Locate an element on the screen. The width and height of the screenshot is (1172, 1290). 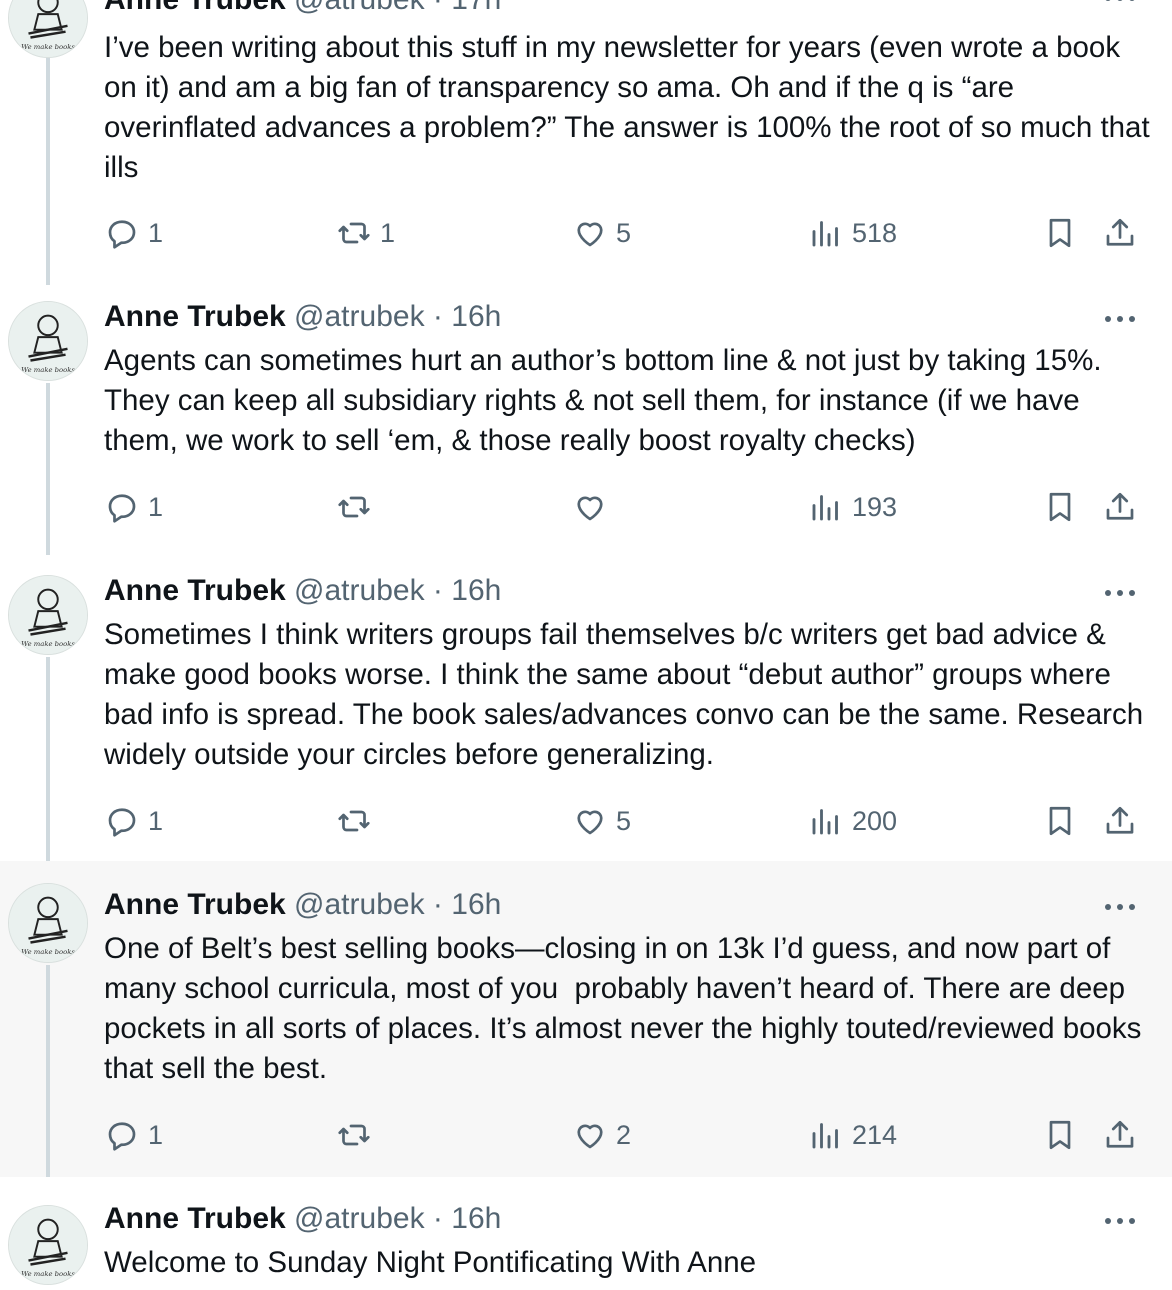
reply-count: 1 is located at coordinates (156, 232).